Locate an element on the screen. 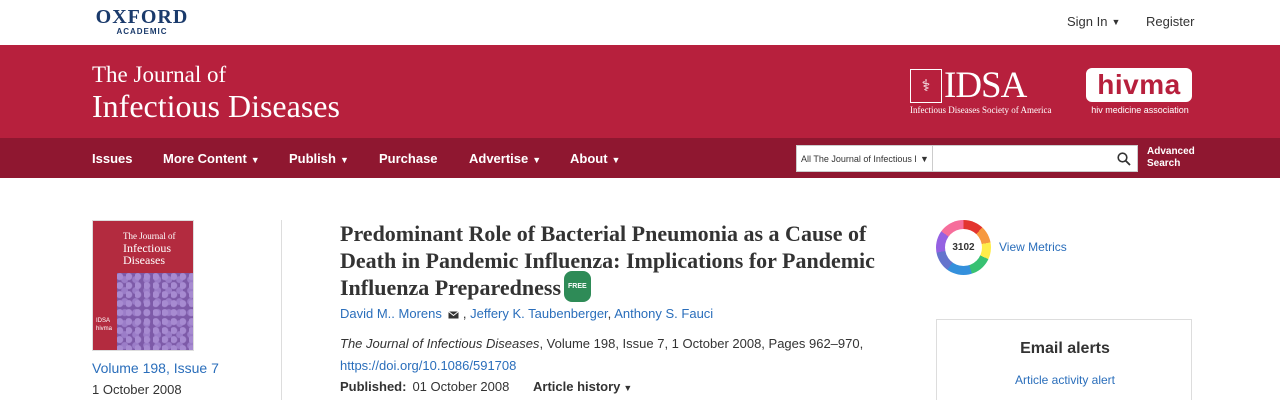 The width and height of the screenshot is (1280, 400). nav-more-content-label: More Content is located at coordinates (205, 158).